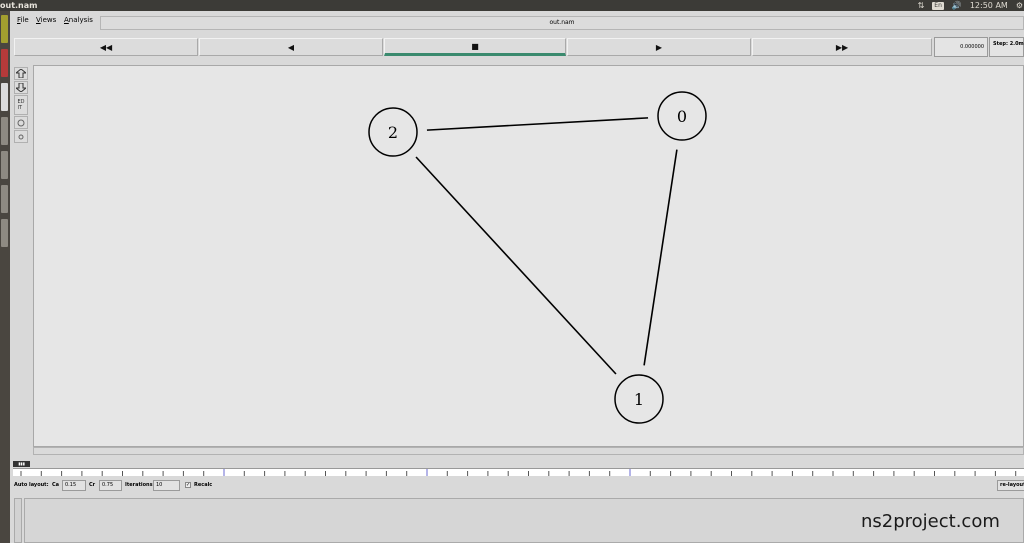  What do you see at coordinates (78, 20) in the screenshot?
I see `menu-analysis: Analysis` at bounding box center [78, 20].